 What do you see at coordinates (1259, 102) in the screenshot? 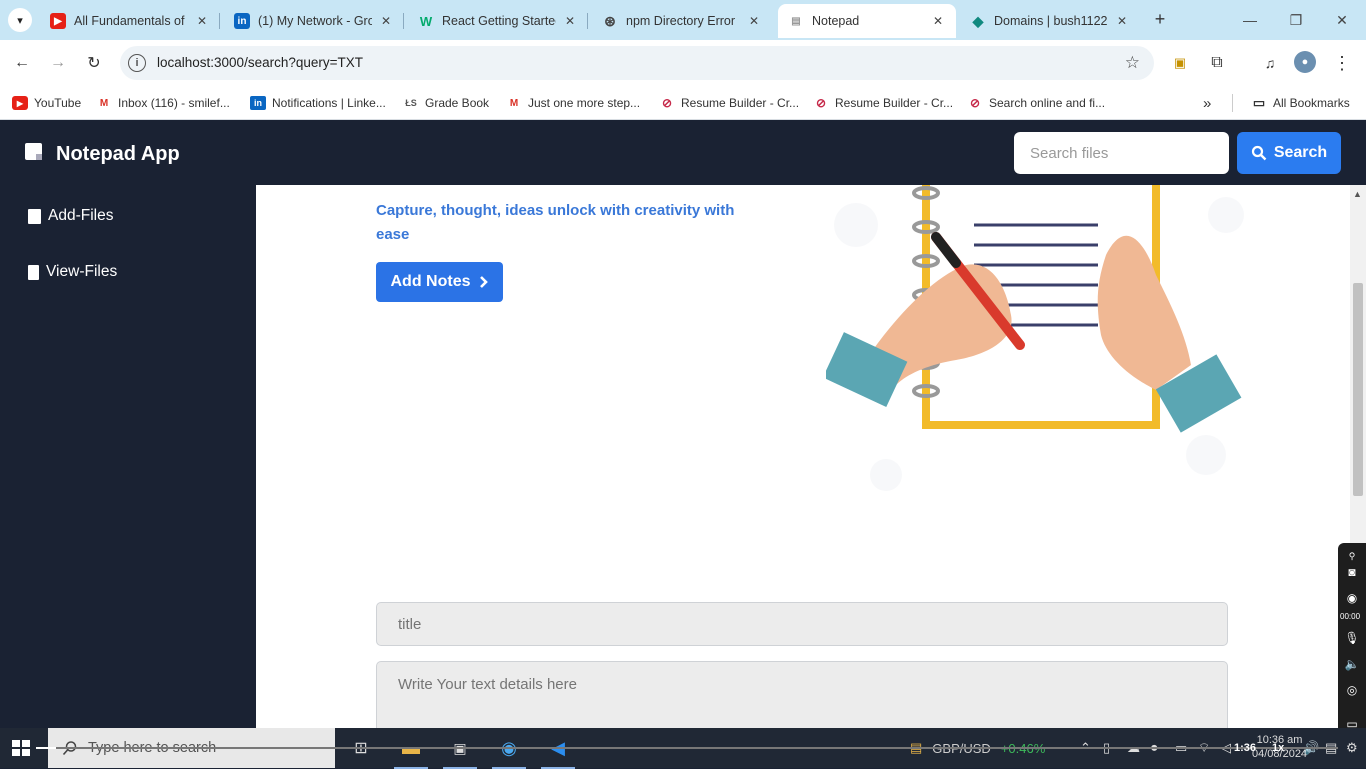
I see `folder-icon: ▭` at bounding box center [1259, 102].